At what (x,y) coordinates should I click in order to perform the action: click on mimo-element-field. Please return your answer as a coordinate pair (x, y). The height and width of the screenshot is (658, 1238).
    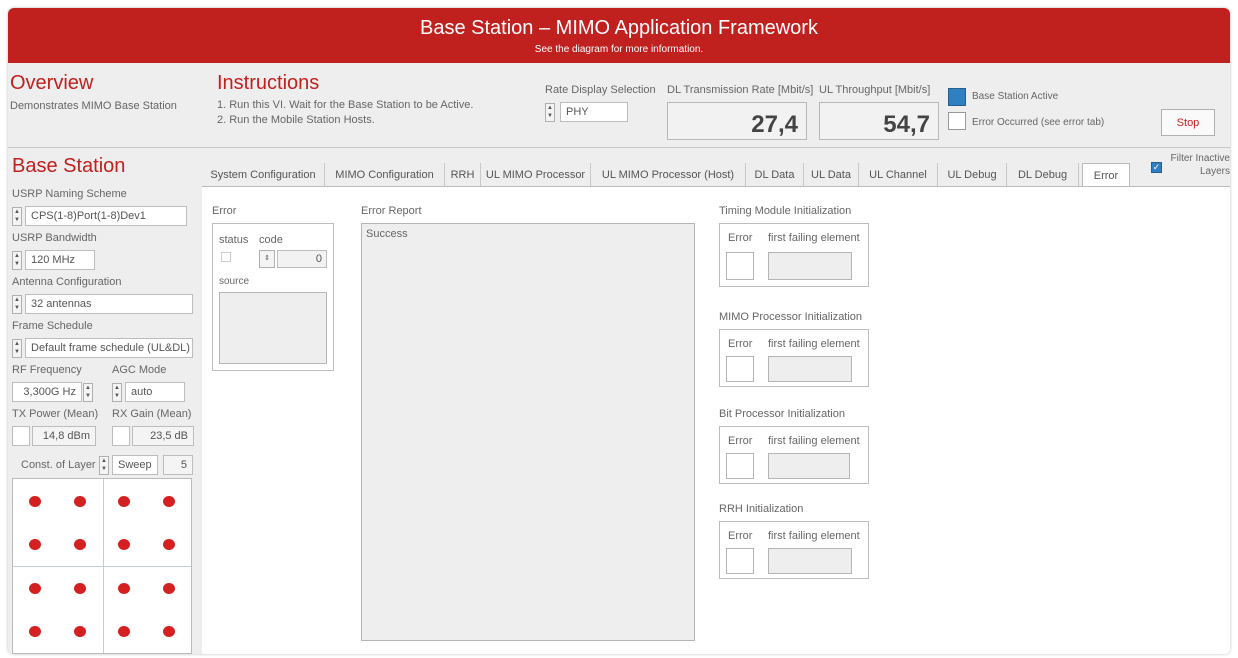
    Looking at the image, I should click on (810, 369).